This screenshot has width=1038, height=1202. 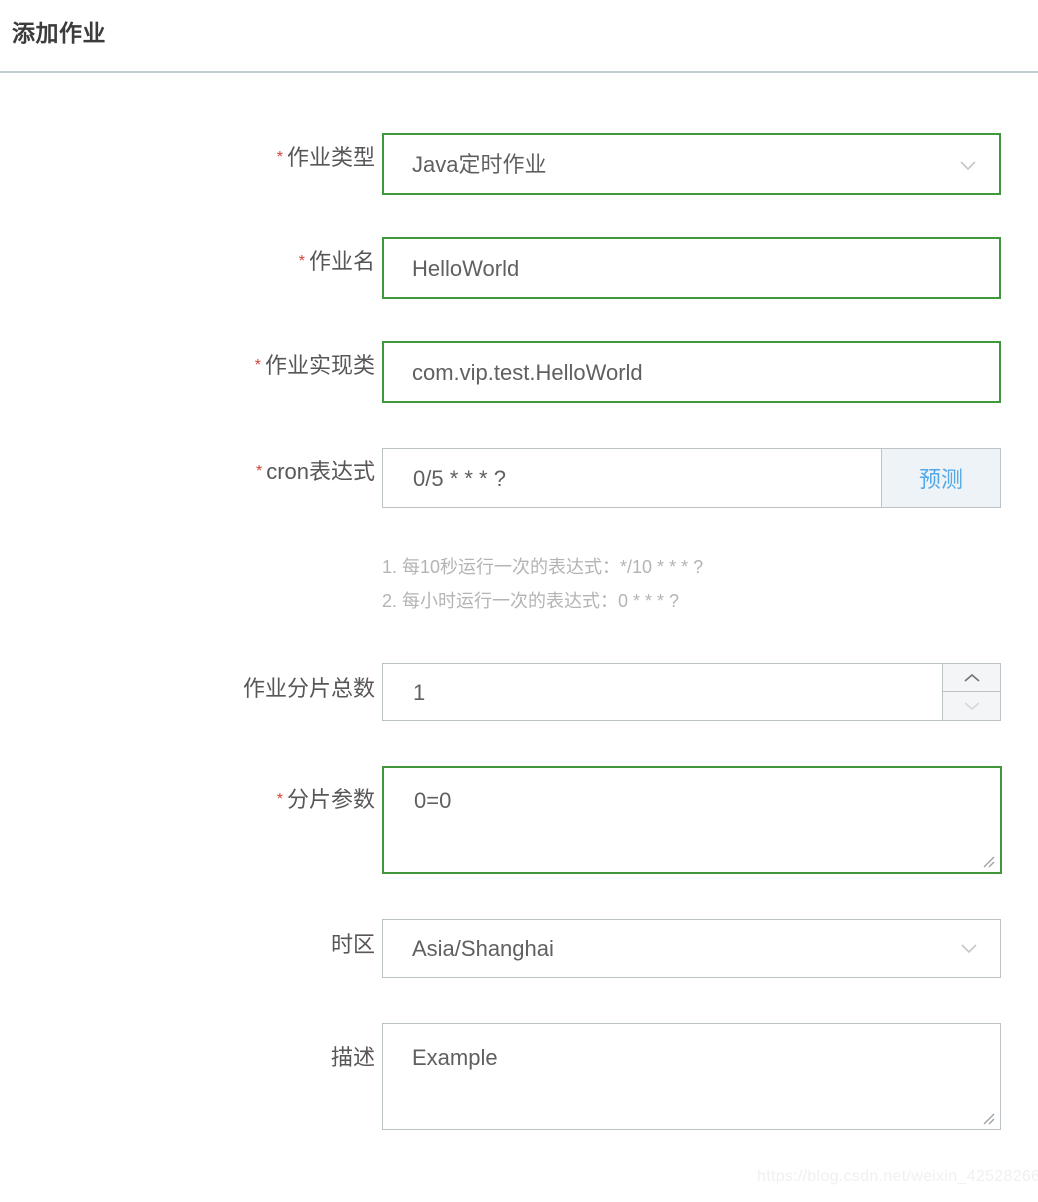 What do you see at coordinates (337, 262) in the screenshot?
I see `label-job-name: * 作业名` at bounding box center [337, 262].